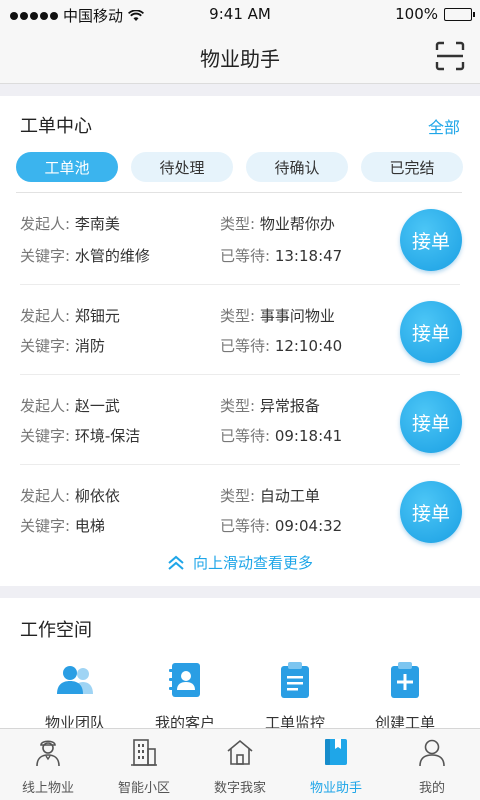  What do you see at coordinates (97, 224) in the screenshot?
I see `initiator-value: 李南美` at bounding box center [97, 224].